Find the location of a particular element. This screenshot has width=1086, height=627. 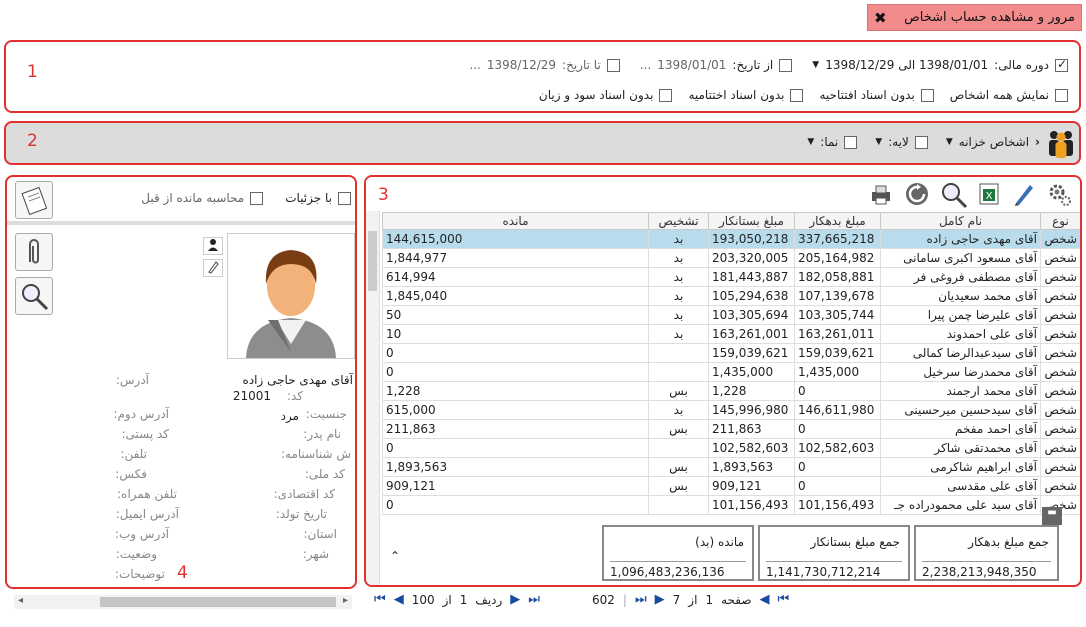

with-details-checkbox is located at coordinates (344, 198).